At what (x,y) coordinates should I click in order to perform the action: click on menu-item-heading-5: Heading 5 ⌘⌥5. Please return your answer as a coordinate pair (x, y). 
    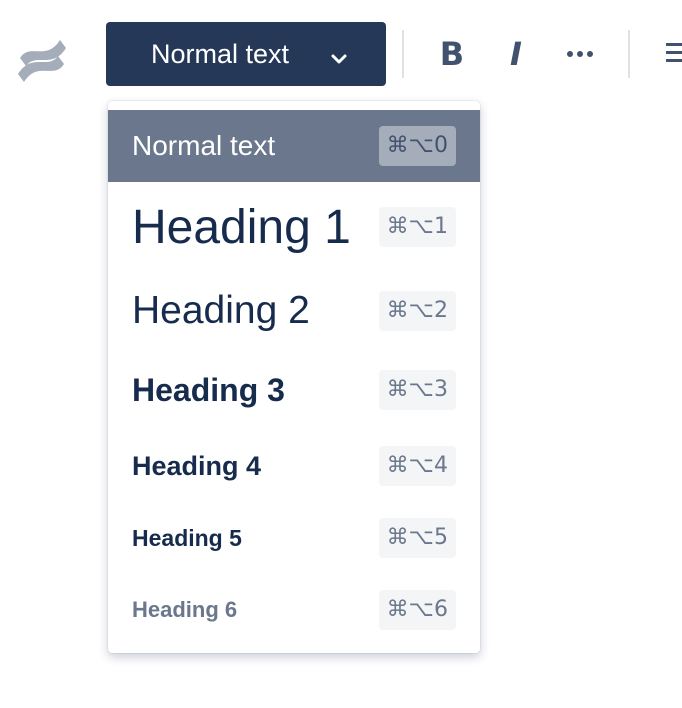
    Looking at the image, I should click on (294, 538).